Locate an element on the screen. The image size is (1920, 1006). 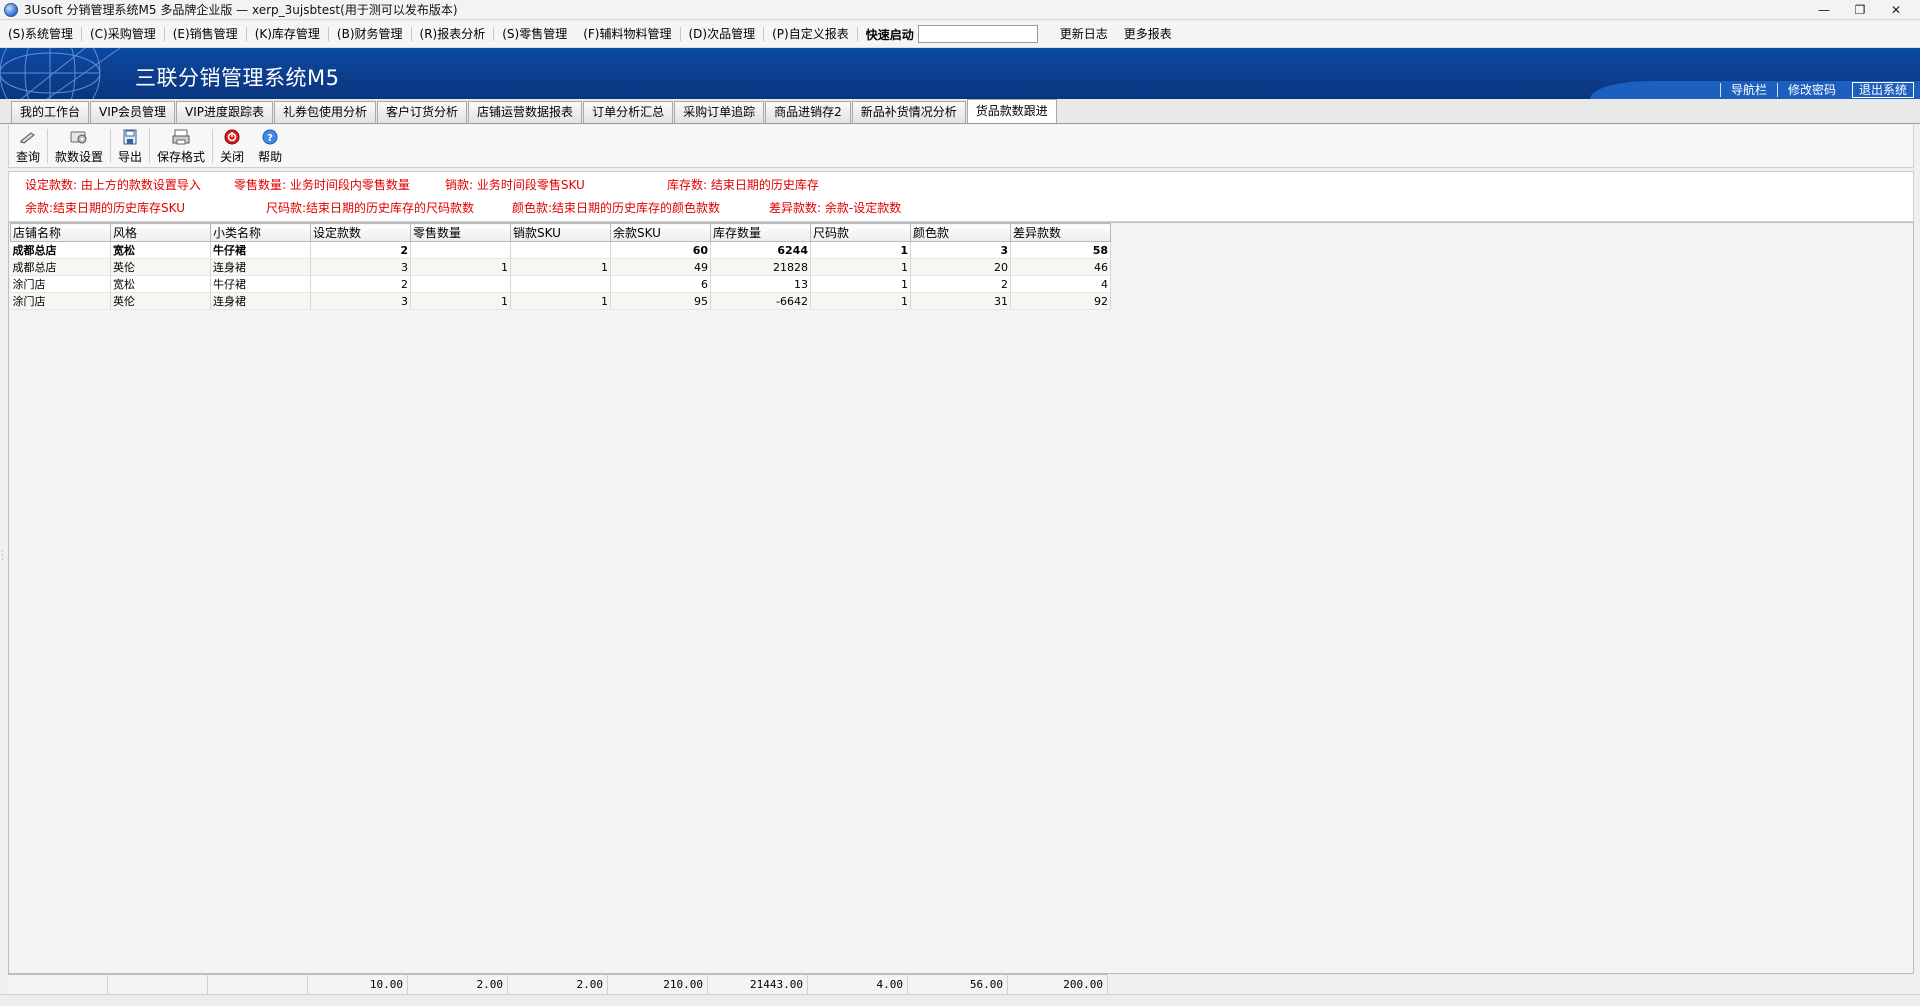
cell-color-count: 20 is located at coordinates (960, 267).